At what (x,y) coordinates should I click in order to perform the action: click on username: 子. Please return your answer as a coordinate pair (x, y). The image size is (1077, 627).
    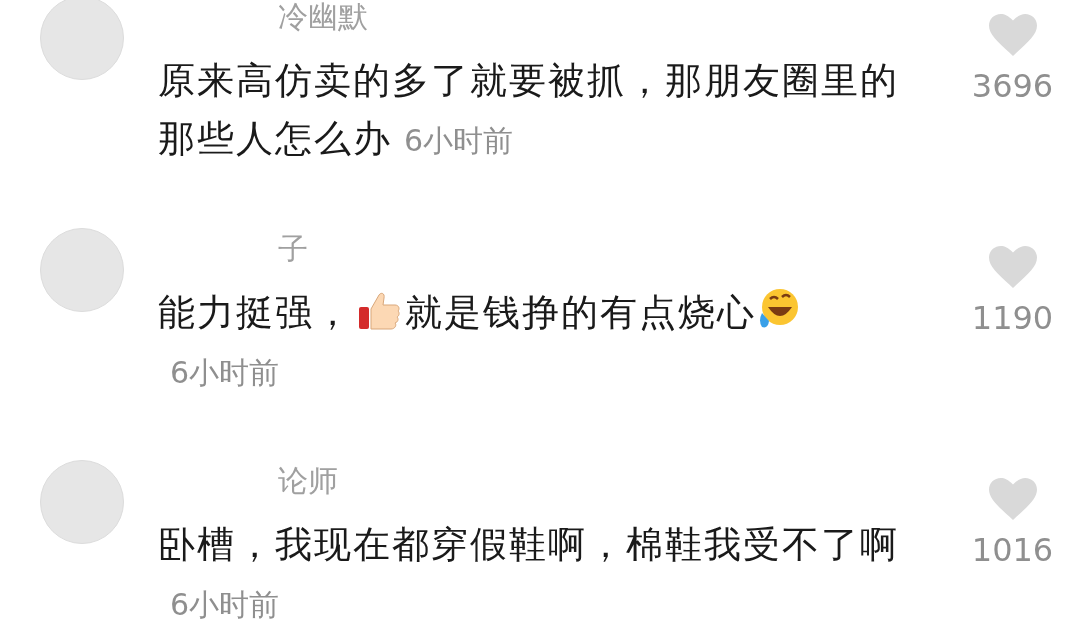
    Looking at the image, I should click on (553, 249).